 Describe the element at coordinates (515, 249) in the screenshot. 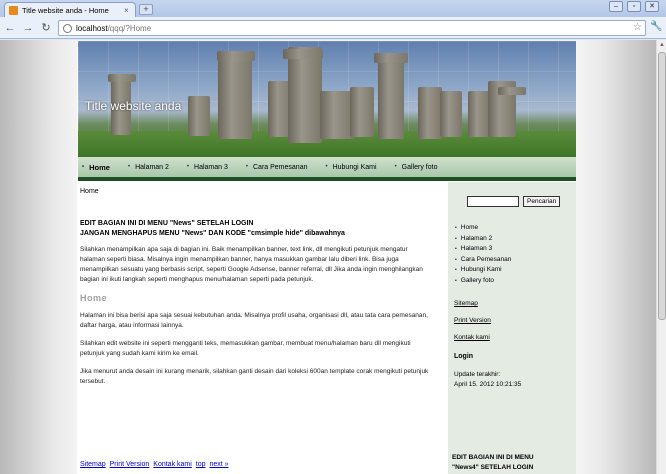

I see `sidebar-item-halaman-3: • Halaman 3` at that location.